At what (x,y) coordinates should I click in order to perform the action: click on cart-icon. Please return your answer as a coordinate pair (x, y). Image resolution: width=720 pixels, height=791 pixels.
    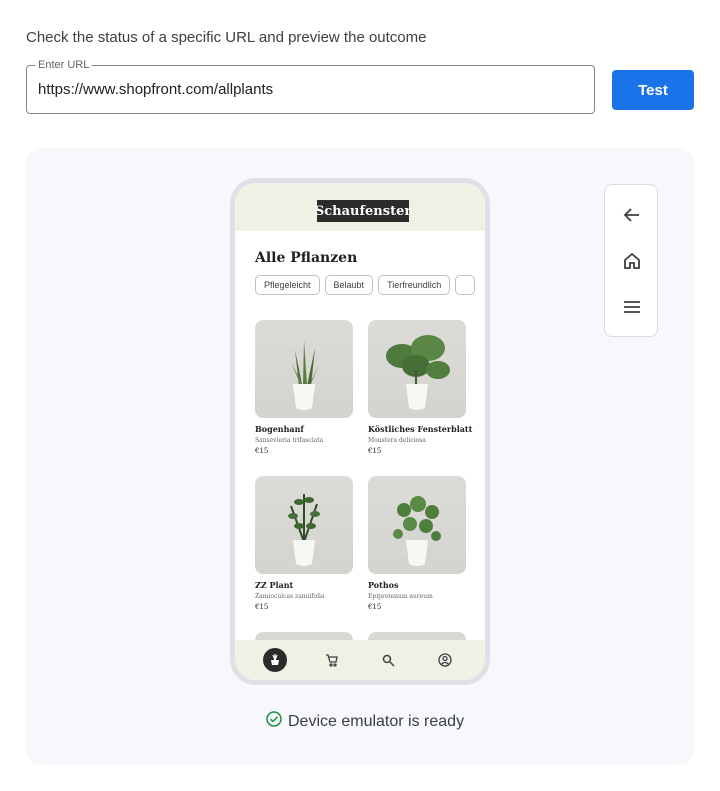
    Looking at the image, I should click on (332, 660).